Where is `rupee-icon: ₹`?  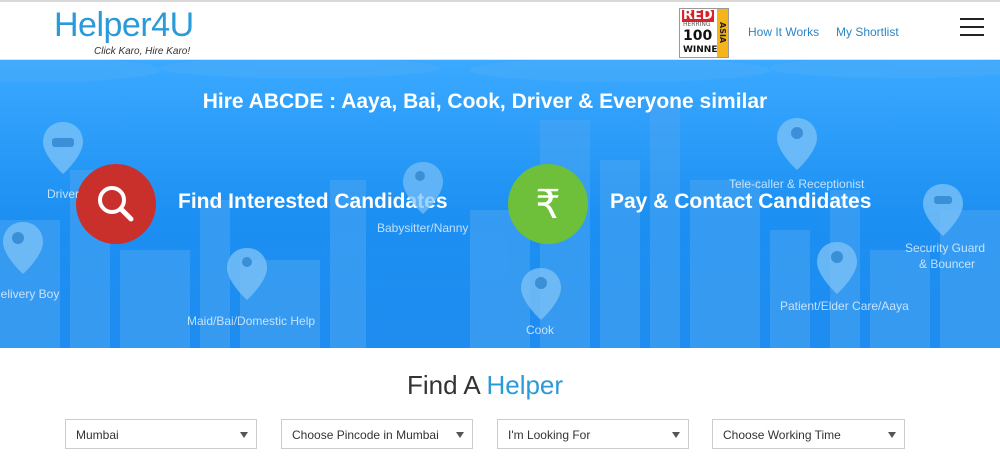
rupee-icon: ₹ is located at coordinates (547, 205).